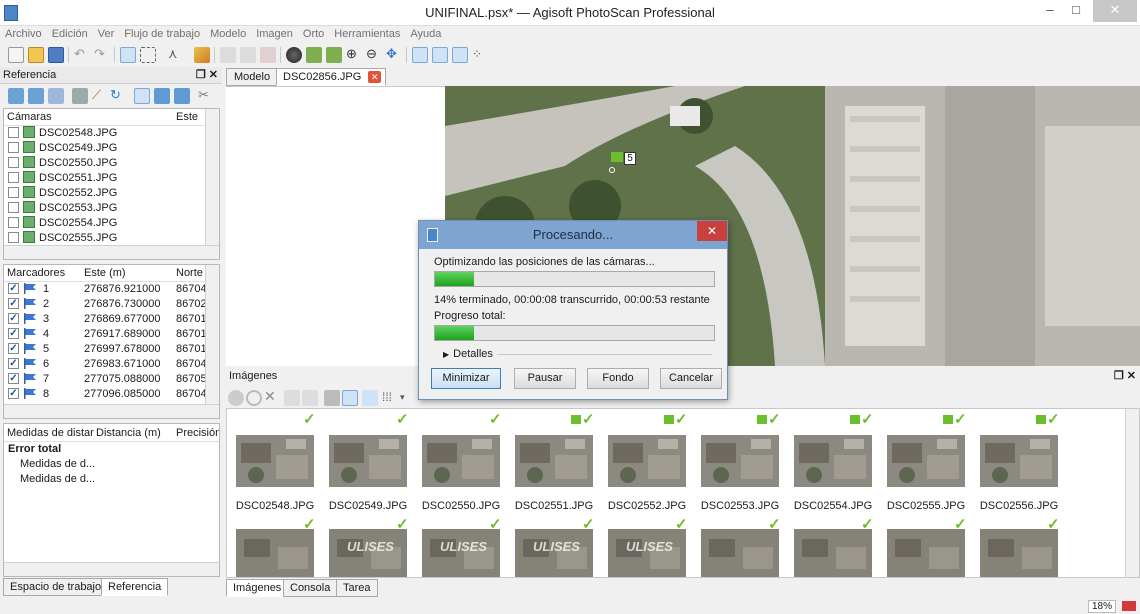  What do you see at coordinates (111, 238) in the screenshot?
I see `camera-row: DSC02555.JPG` at bounding box center [111, 238].